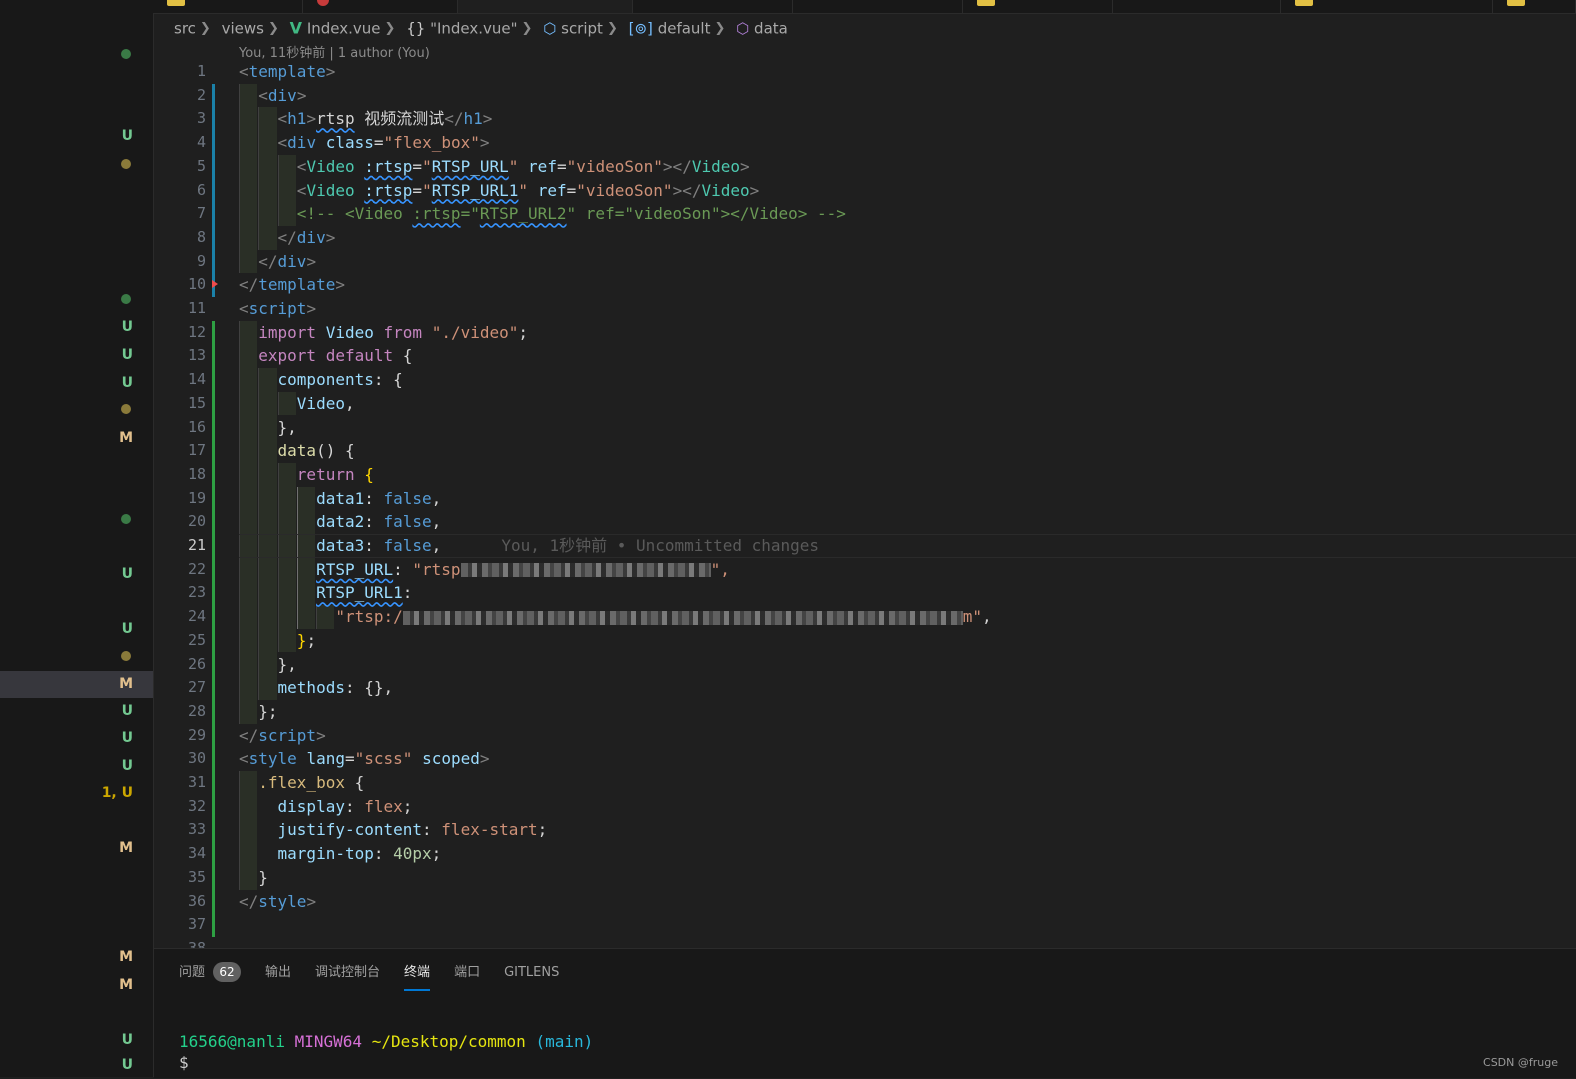 The height and width of the screenshot is (1079, 1576). What do you see at coordinates (282, 736) in the screenshot?
I see `code-line: </script>` at bounding box center [282, 736].